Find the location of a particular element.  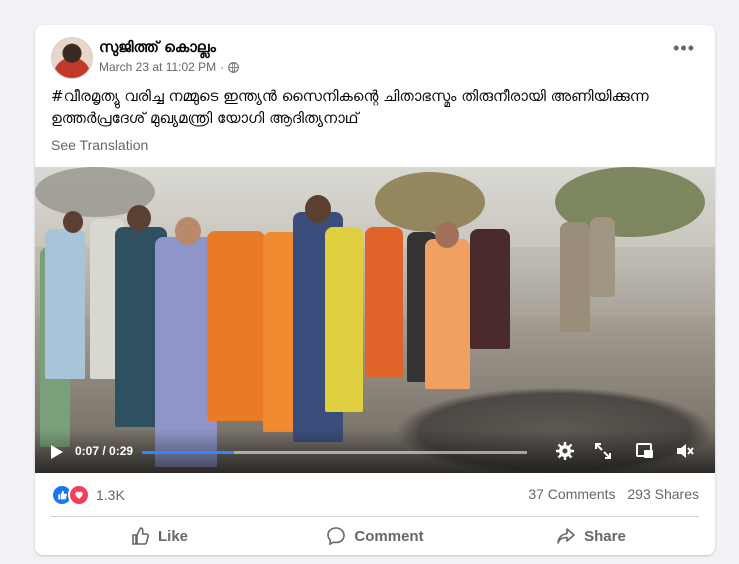

video-progress-bar is located at coordinates (334, 452).